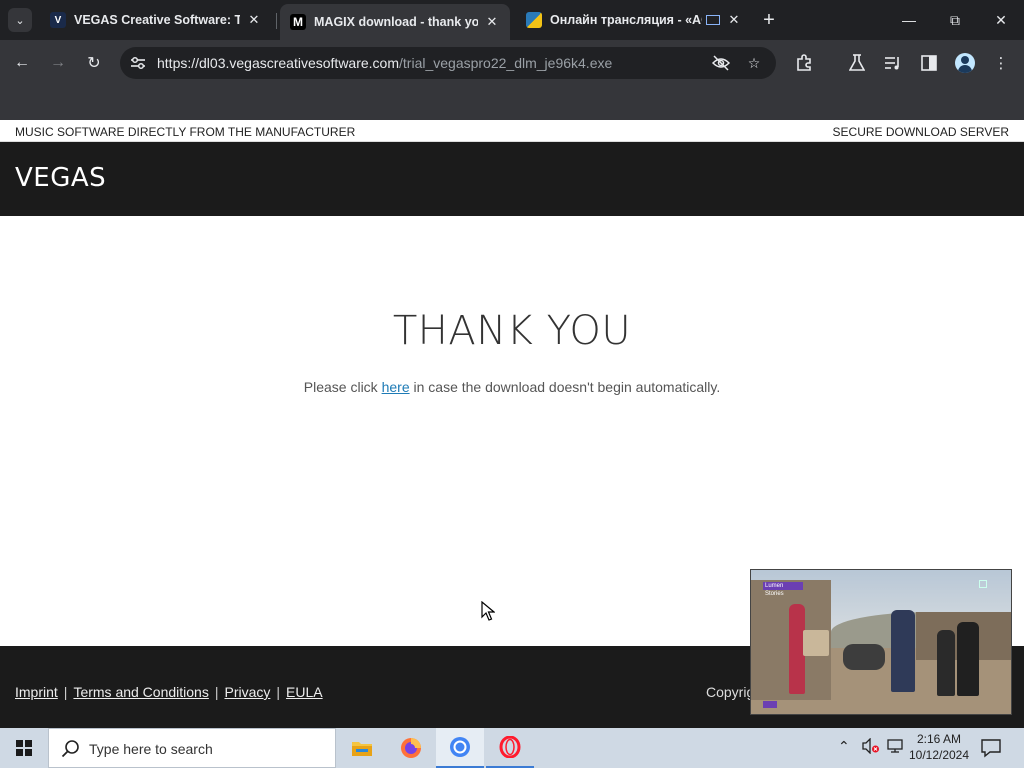 The width and height of the screenshot is (1024, 768). What do you see at coordinates (60, 178) in the screenshot?
I see `vegas-logo: VEGAS` at bounding box center [60, 178].